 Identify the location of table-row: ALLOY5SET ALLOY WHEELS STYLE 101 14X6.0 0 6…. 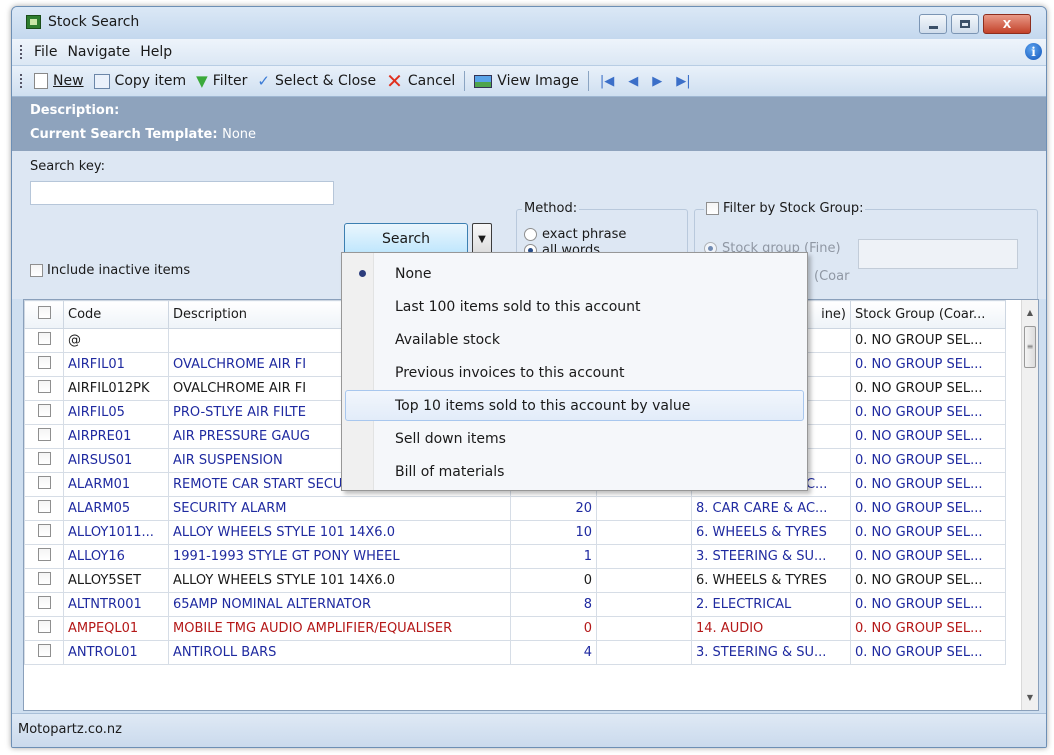
(515, 580).